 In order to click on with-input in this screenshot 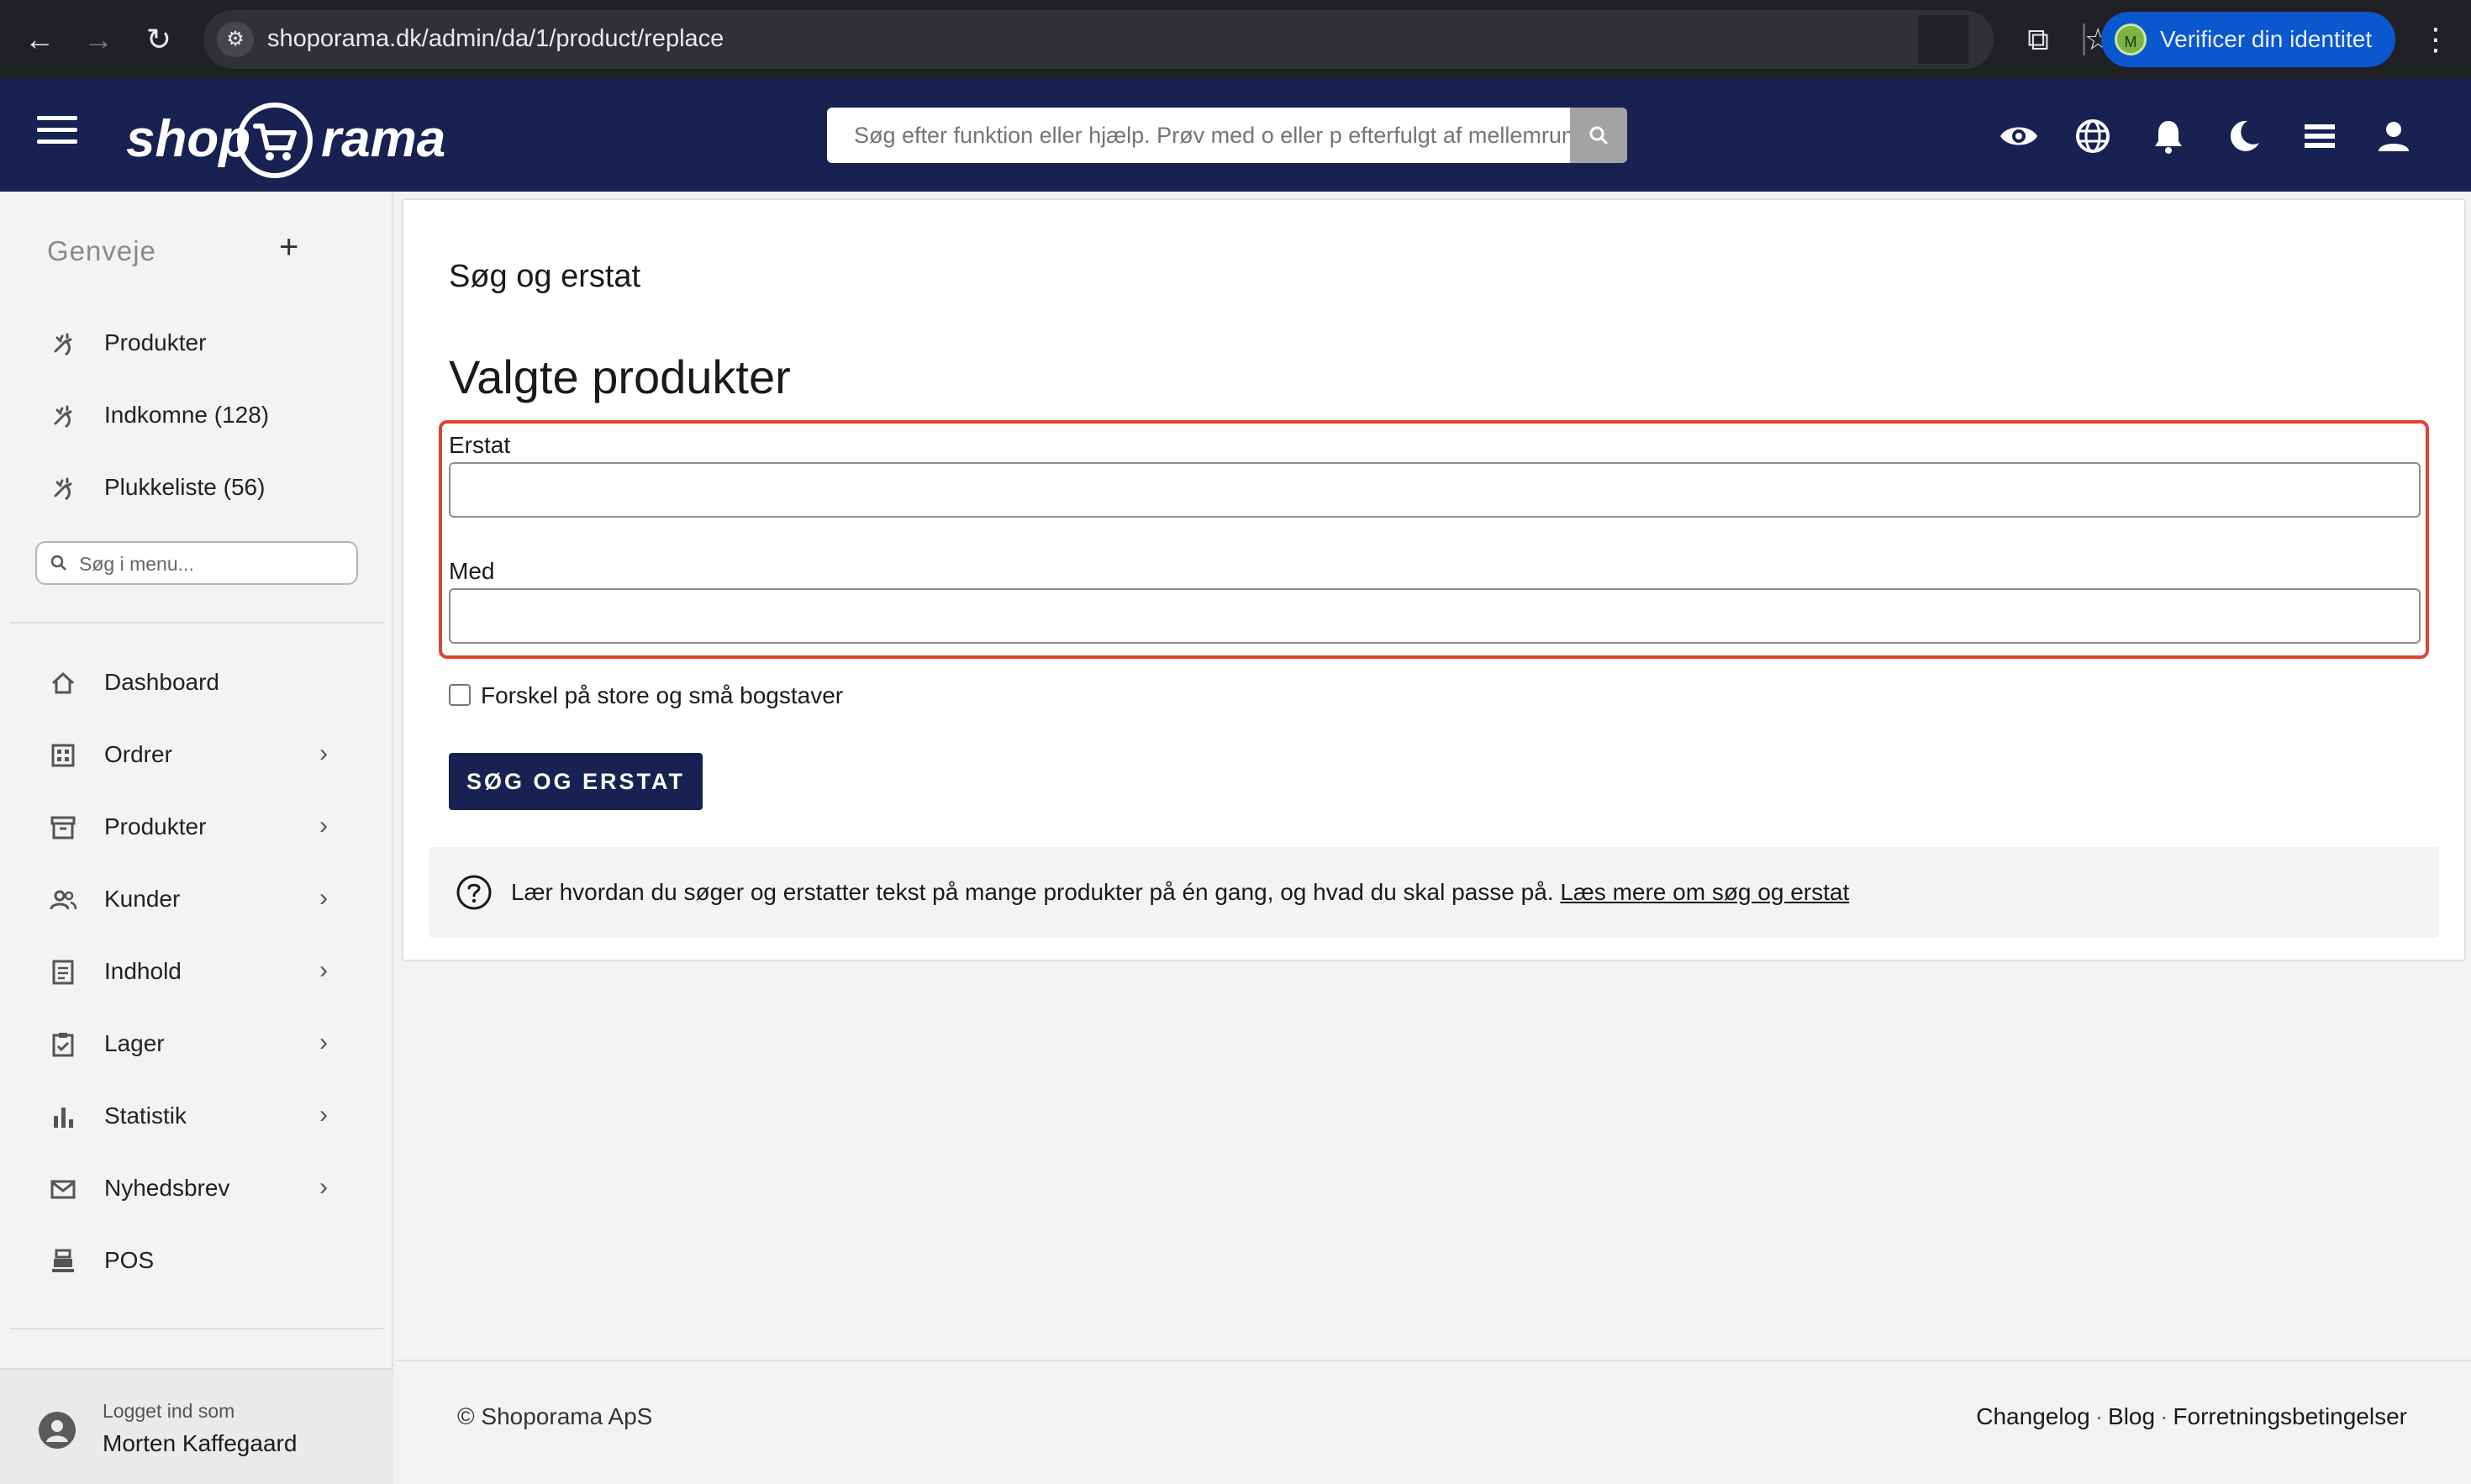, I will do `click(1435, 616)`.